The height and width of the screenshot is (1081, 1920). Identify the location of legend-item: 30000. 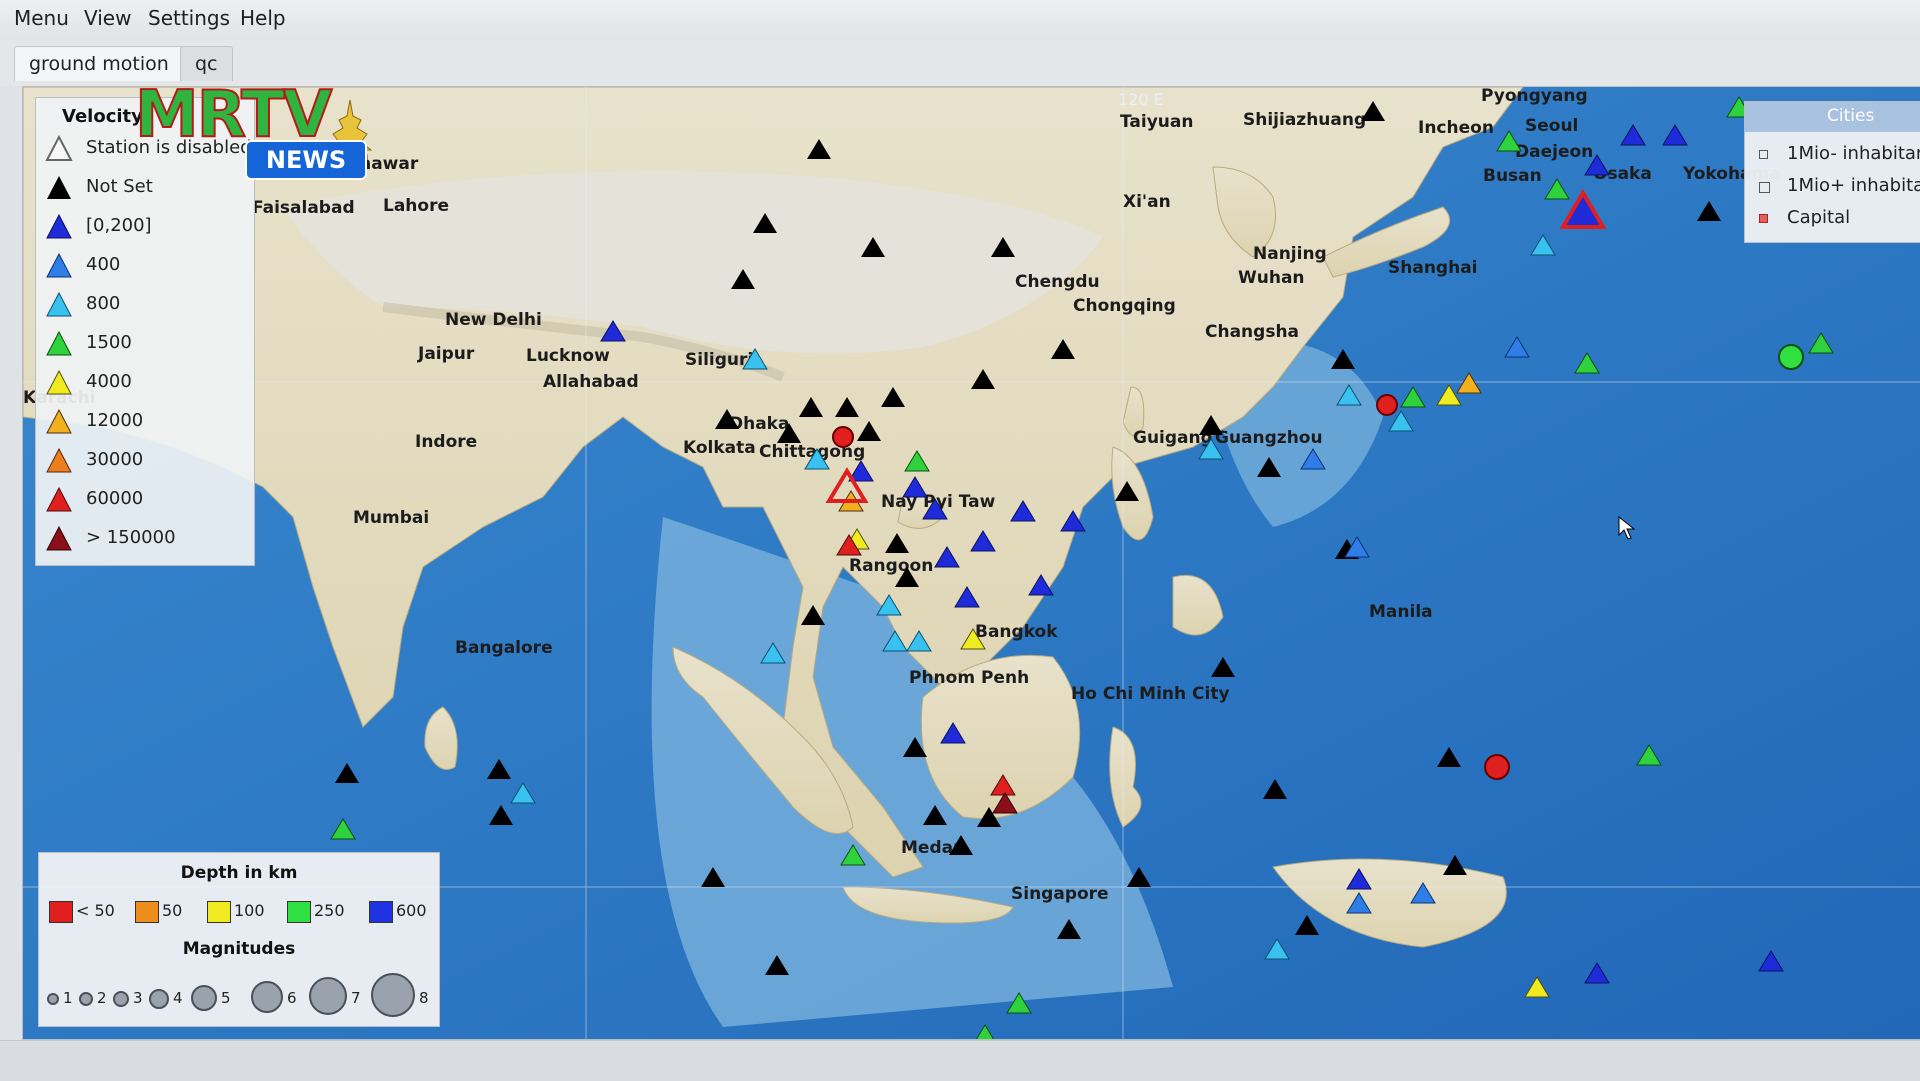
(146, 461).